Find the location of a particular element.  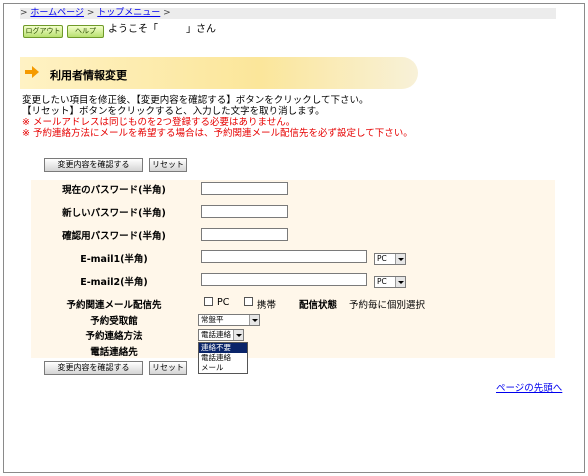

dest-pc-checkbox is located at coordinates (208, 301).